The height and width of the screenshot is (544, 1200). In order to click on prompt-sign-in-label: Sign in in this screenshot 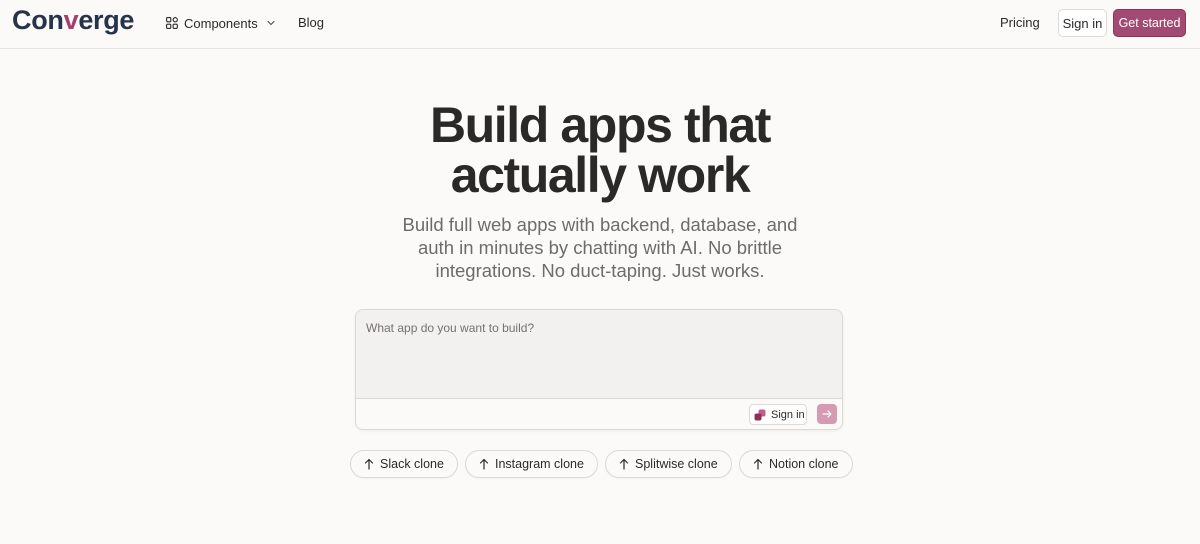, I will do `click(788, 414)`.